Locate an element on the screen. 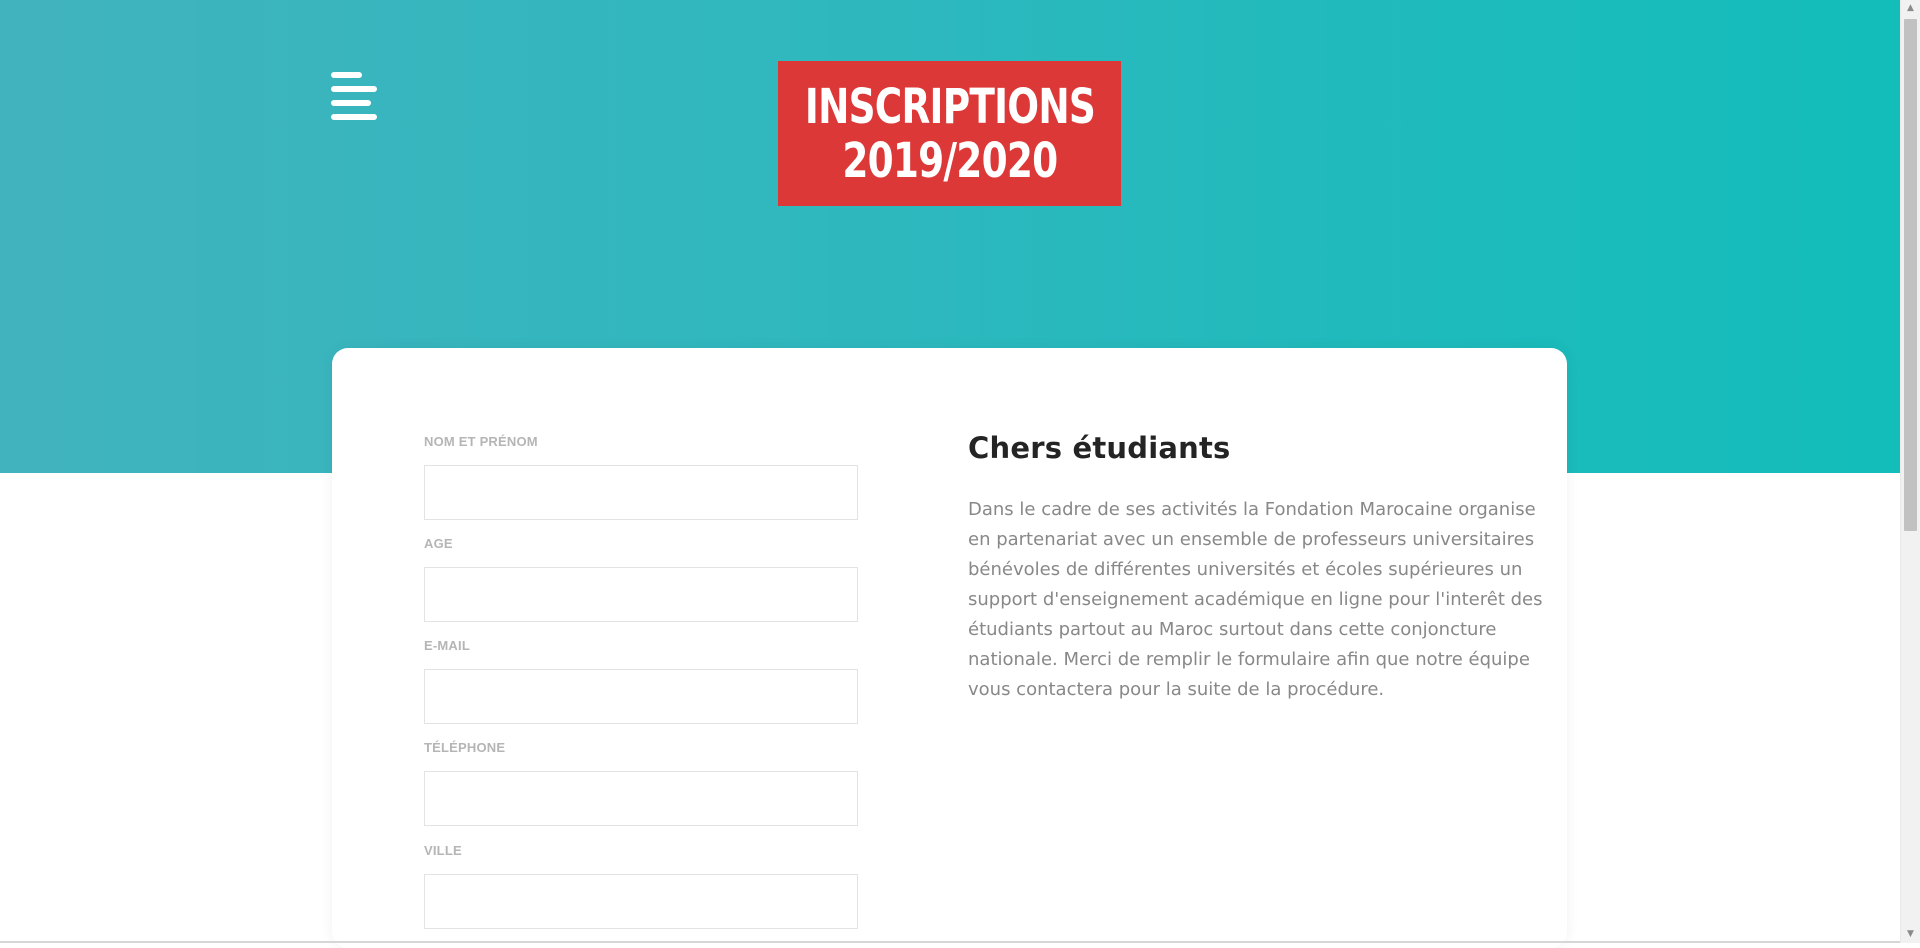 The image size is (1920, 948). inscriptions-logo: INSCRIPTIONS 2019/2020 is located at coordinates (949, 133).